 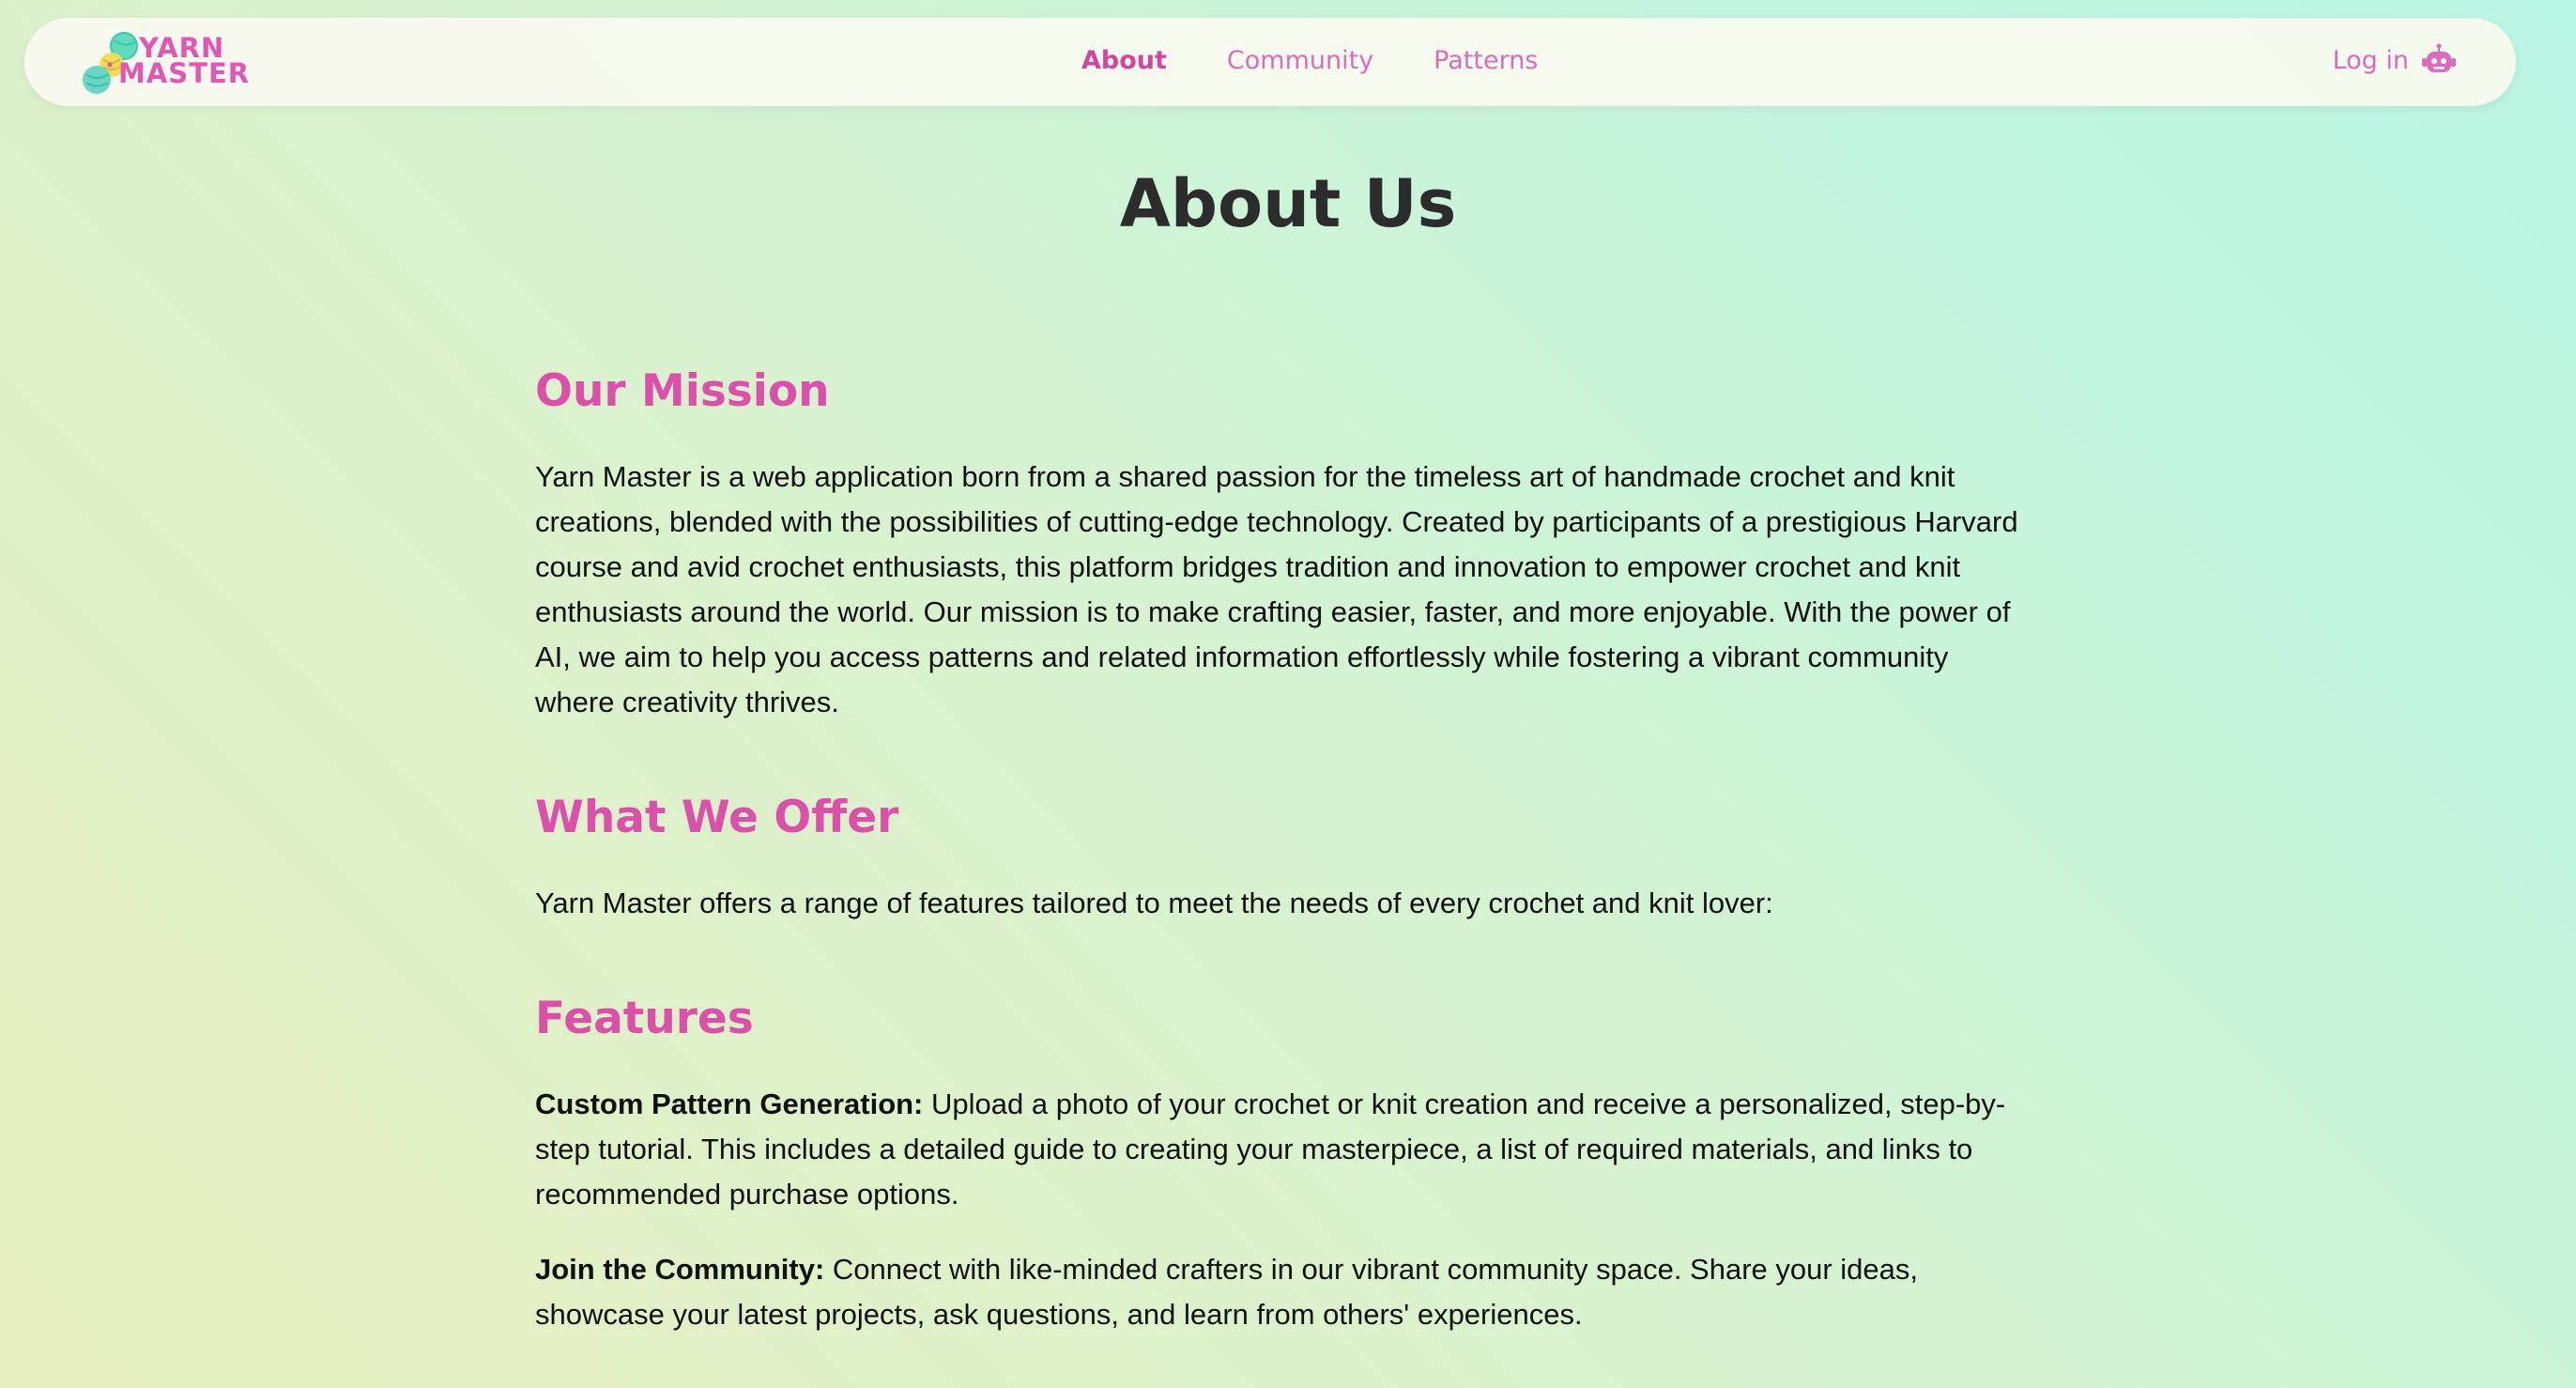 What do you see at coordinates (2370, 60) in the screenshot?
I see `login-label: Log in` at bounding box center [2370, 60].